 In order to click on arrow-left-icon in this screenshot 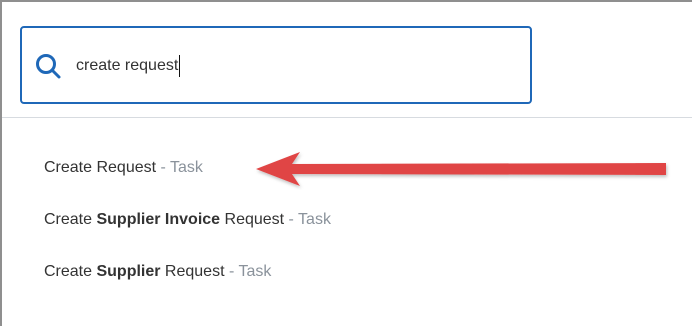, I will do `click(461, 169)`.